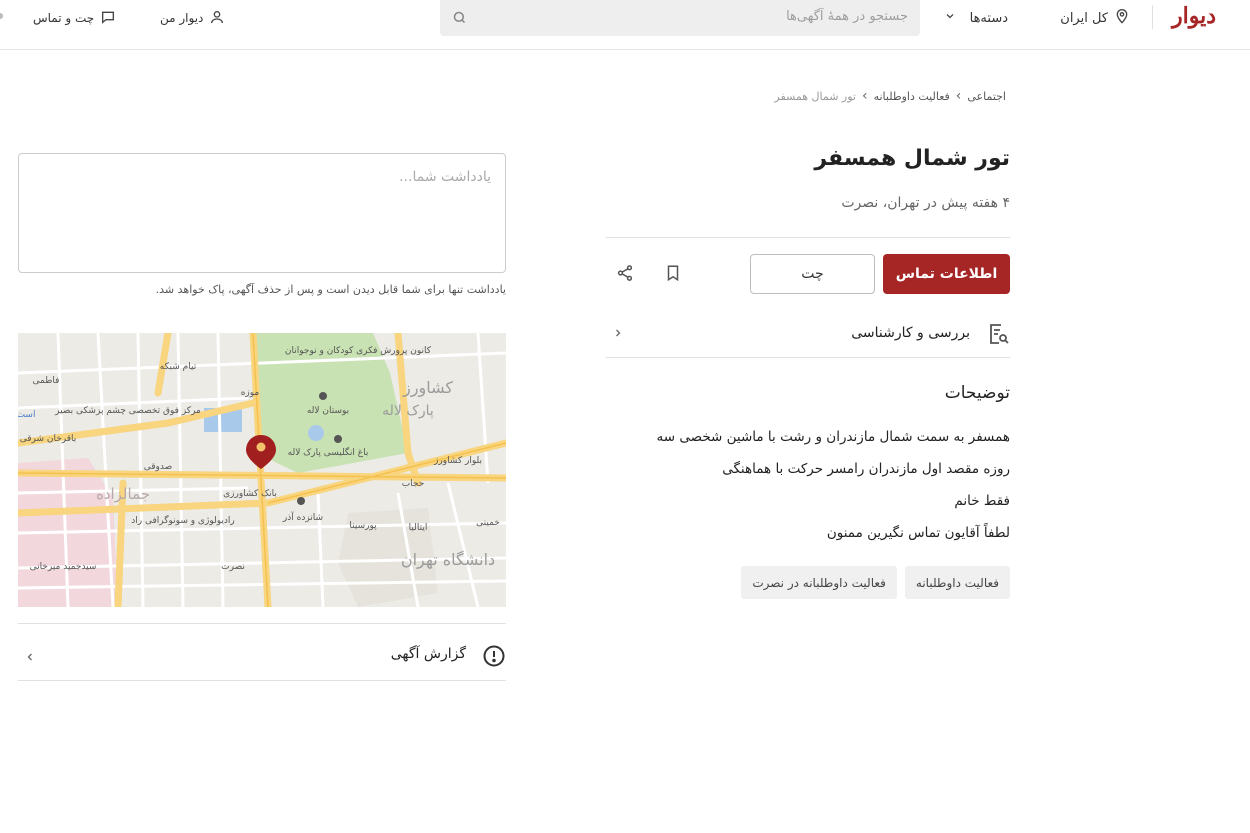 The width and height of the screenshot is (1250, 833). What do you see at coordinates (1122, 18) in the screenshot?
I see `location-pin-icon` at bounding box center [1122, 18].